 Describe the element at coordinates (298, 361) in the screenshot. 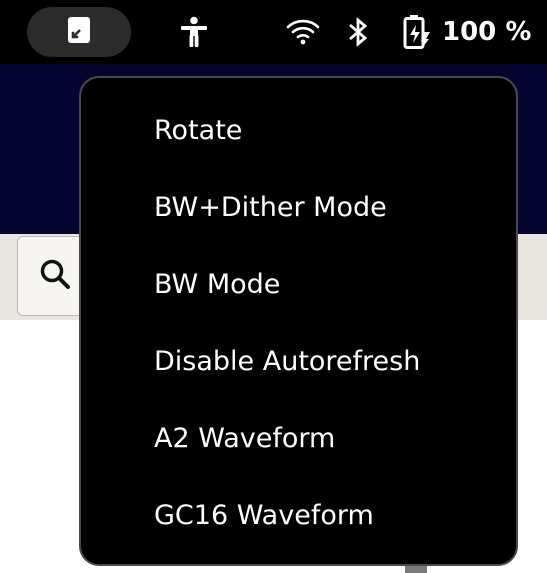

I see `menu-item-disable-autorefresh: Disable Autorefresh` at that location.